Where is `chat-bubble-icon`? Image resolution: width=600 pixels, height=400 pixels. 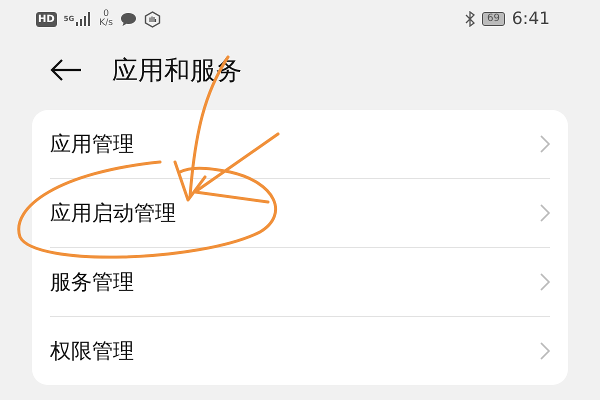 chat-bubble-icon is located at coordinates (128, 19).